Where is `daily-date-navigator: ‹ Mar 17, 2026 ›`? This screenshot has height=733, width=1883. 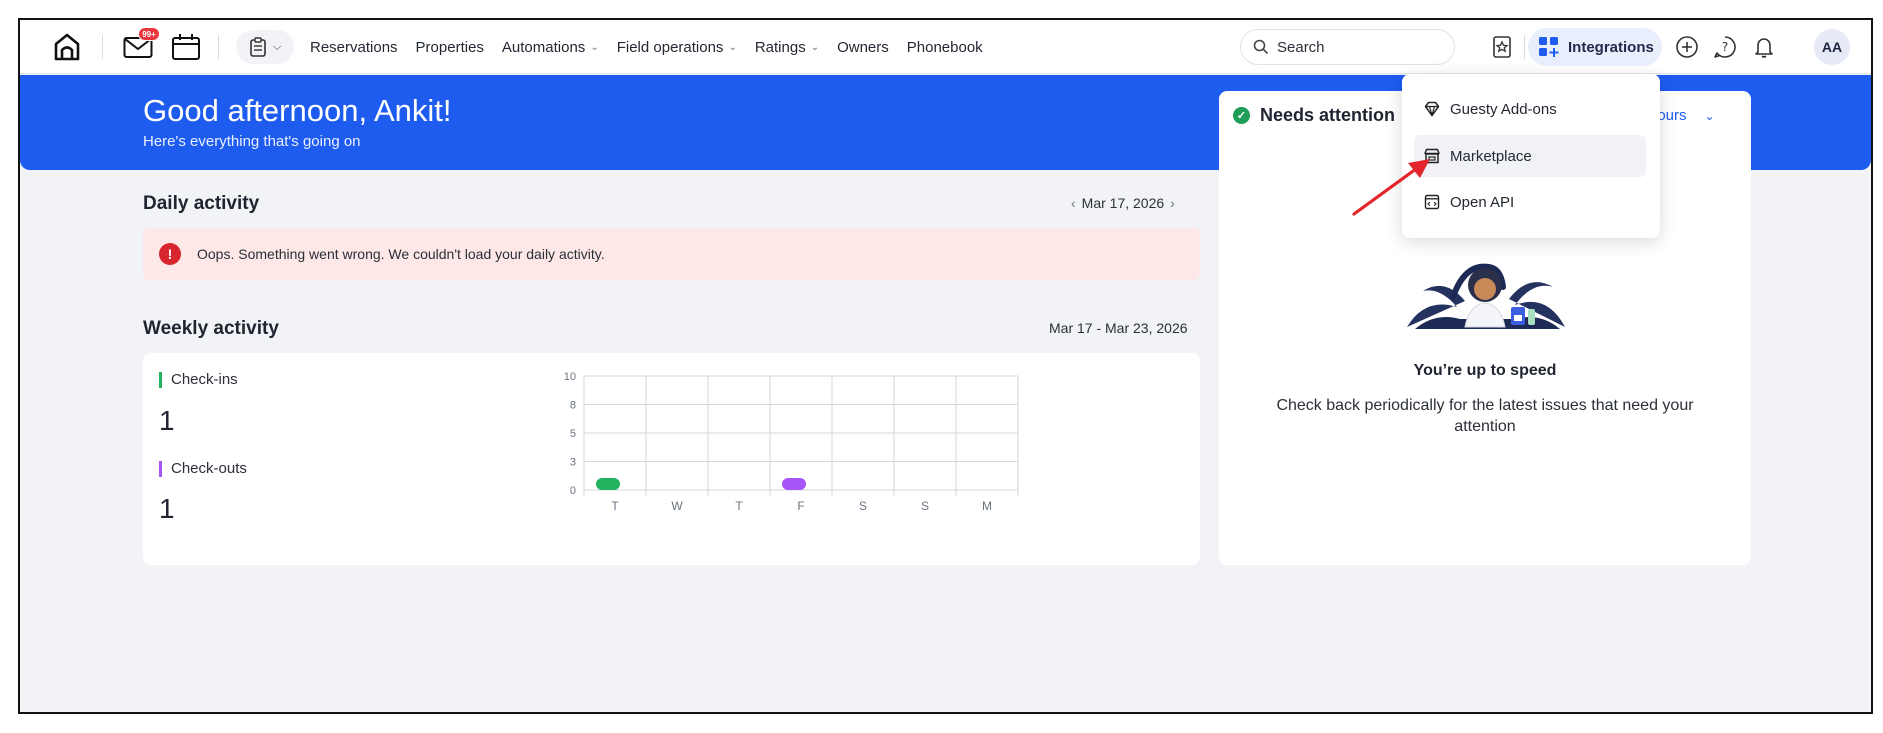
daily-date-navigator: ‹ Mar 17, 2026 › is located at coordinates (1123, 203).